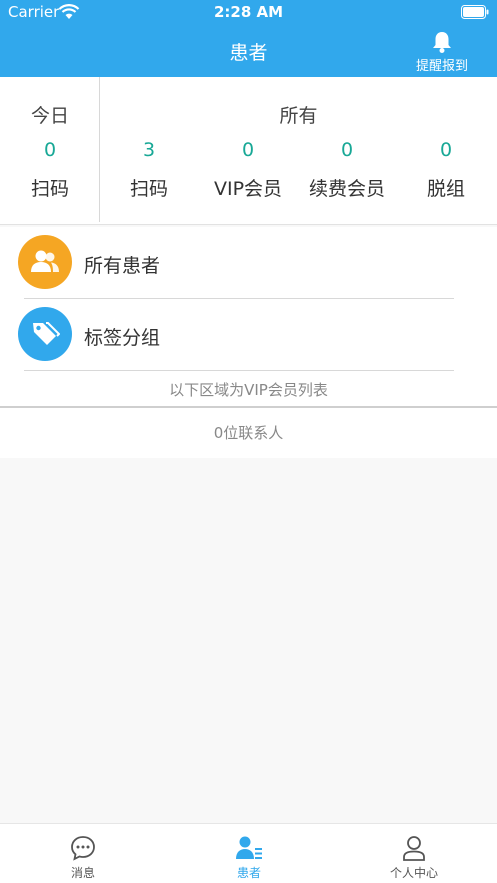 The height and width of the screenshot is (883, 497). Describe the element at coordinates (475, 12) in the screenshot. I see `battery-icon` at that location.